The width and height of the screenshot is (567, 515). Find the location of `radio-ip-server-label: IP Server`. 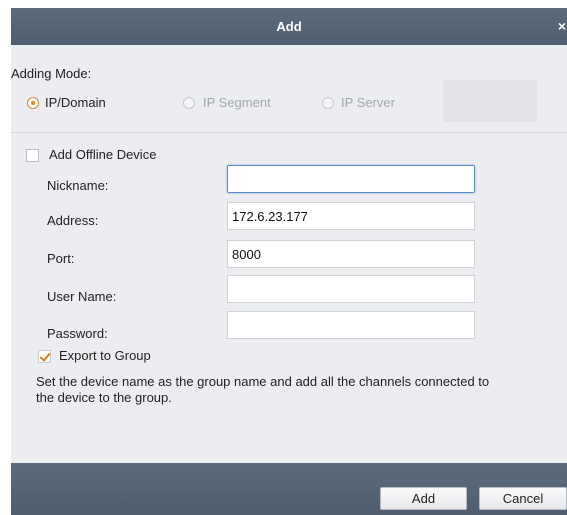

radio-ip-server-label: IP Server is located at coordinates (368, 102).